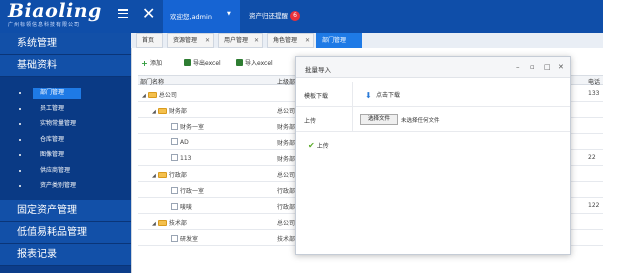 The width and height of the screenshot is (627, 273). What do you see at coordinates (318, 145) in the screenshot?
I see `upload-submit-button: ✔ 上传` at bounding box center [318, 145].